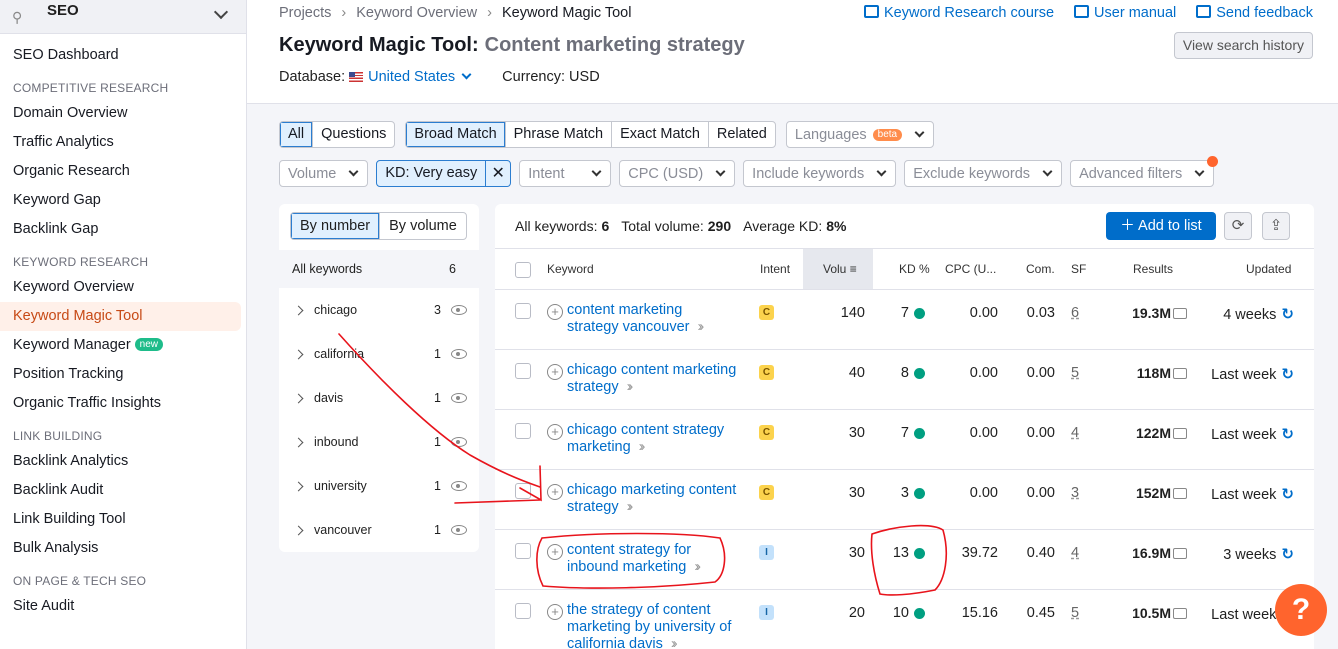 This screenshot has height=649, width=1338. What do you see at coordinates (1153, 269) in the screenshot?
I see `col-results: Results` at bounding box center [1153, 269].